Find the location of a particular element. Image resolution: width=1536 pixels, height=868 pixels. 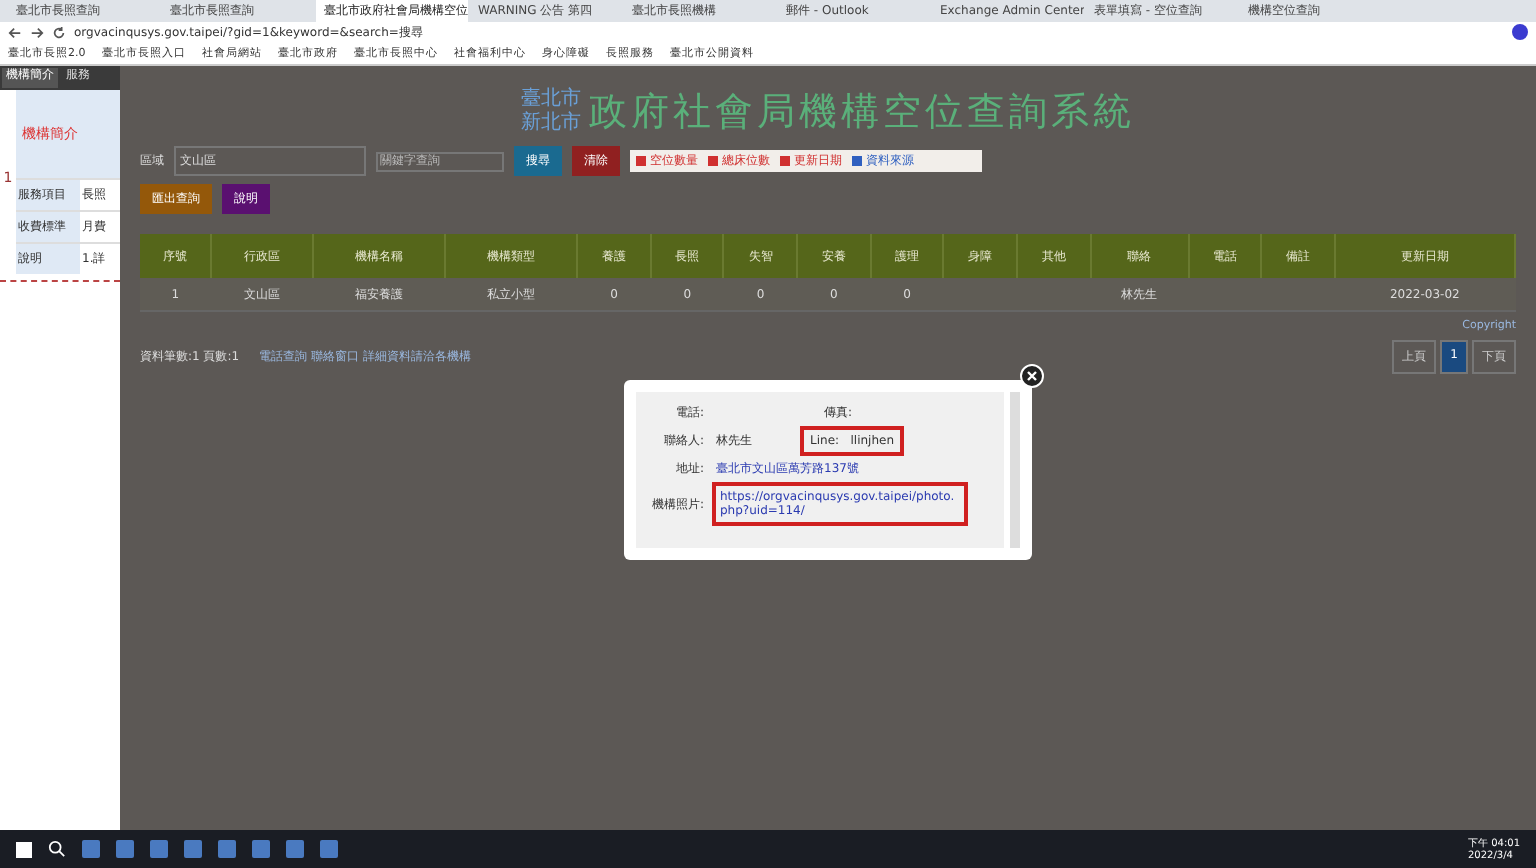

page-title: 政府社會局機構空位查詢系統 is located at coordinates (862, 113).